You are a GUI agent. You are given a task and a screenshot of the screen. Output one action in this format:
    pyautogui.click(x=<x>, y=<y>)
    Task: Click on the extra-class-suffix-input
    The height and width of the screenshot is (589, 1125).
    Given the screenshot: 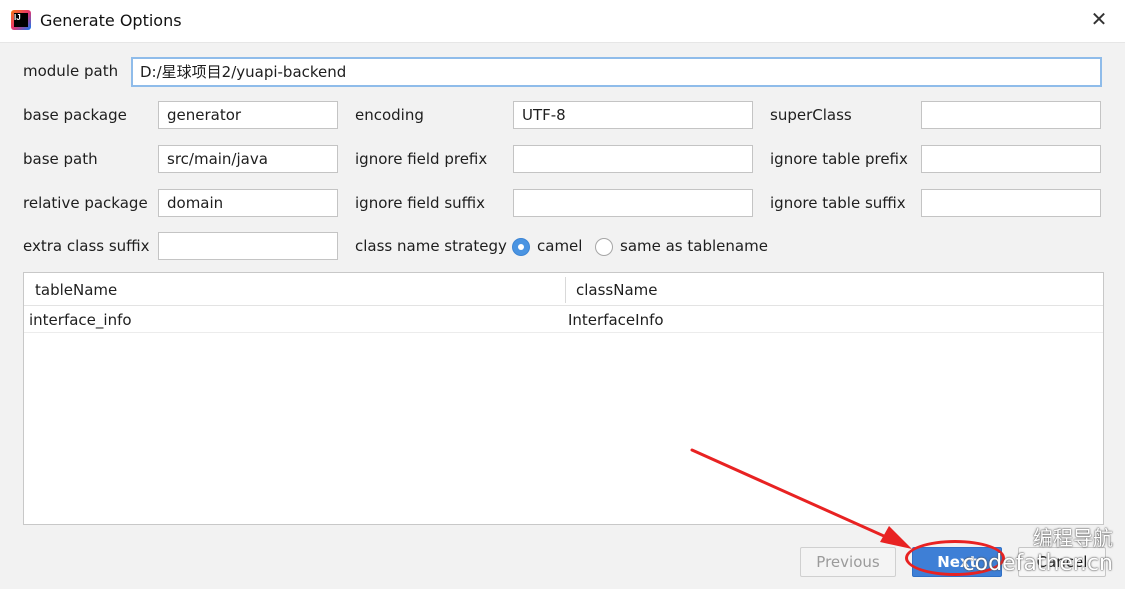 What is the action you would take?
    pyautogui.click(x=248, y=246)
    